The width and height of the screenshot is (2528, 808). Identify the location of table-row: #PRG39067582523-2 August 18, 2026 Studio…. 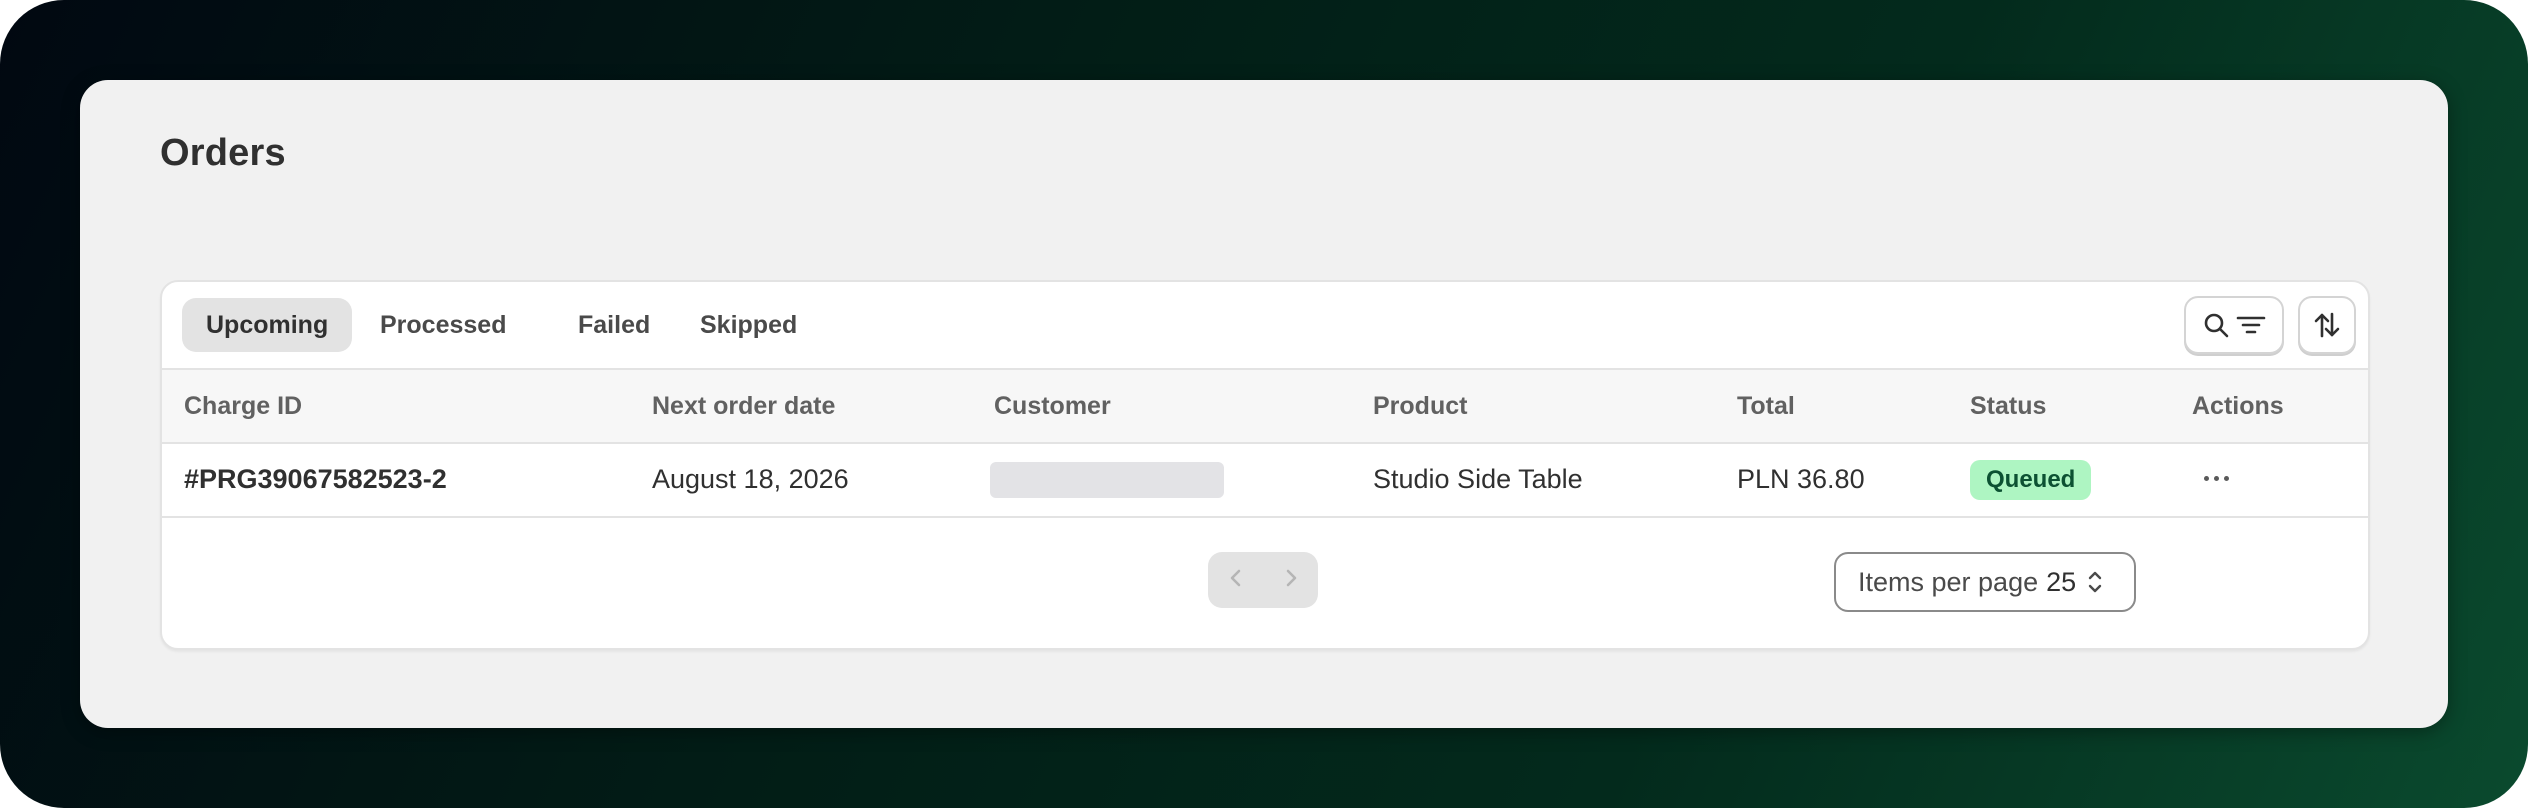
(1265, 480).